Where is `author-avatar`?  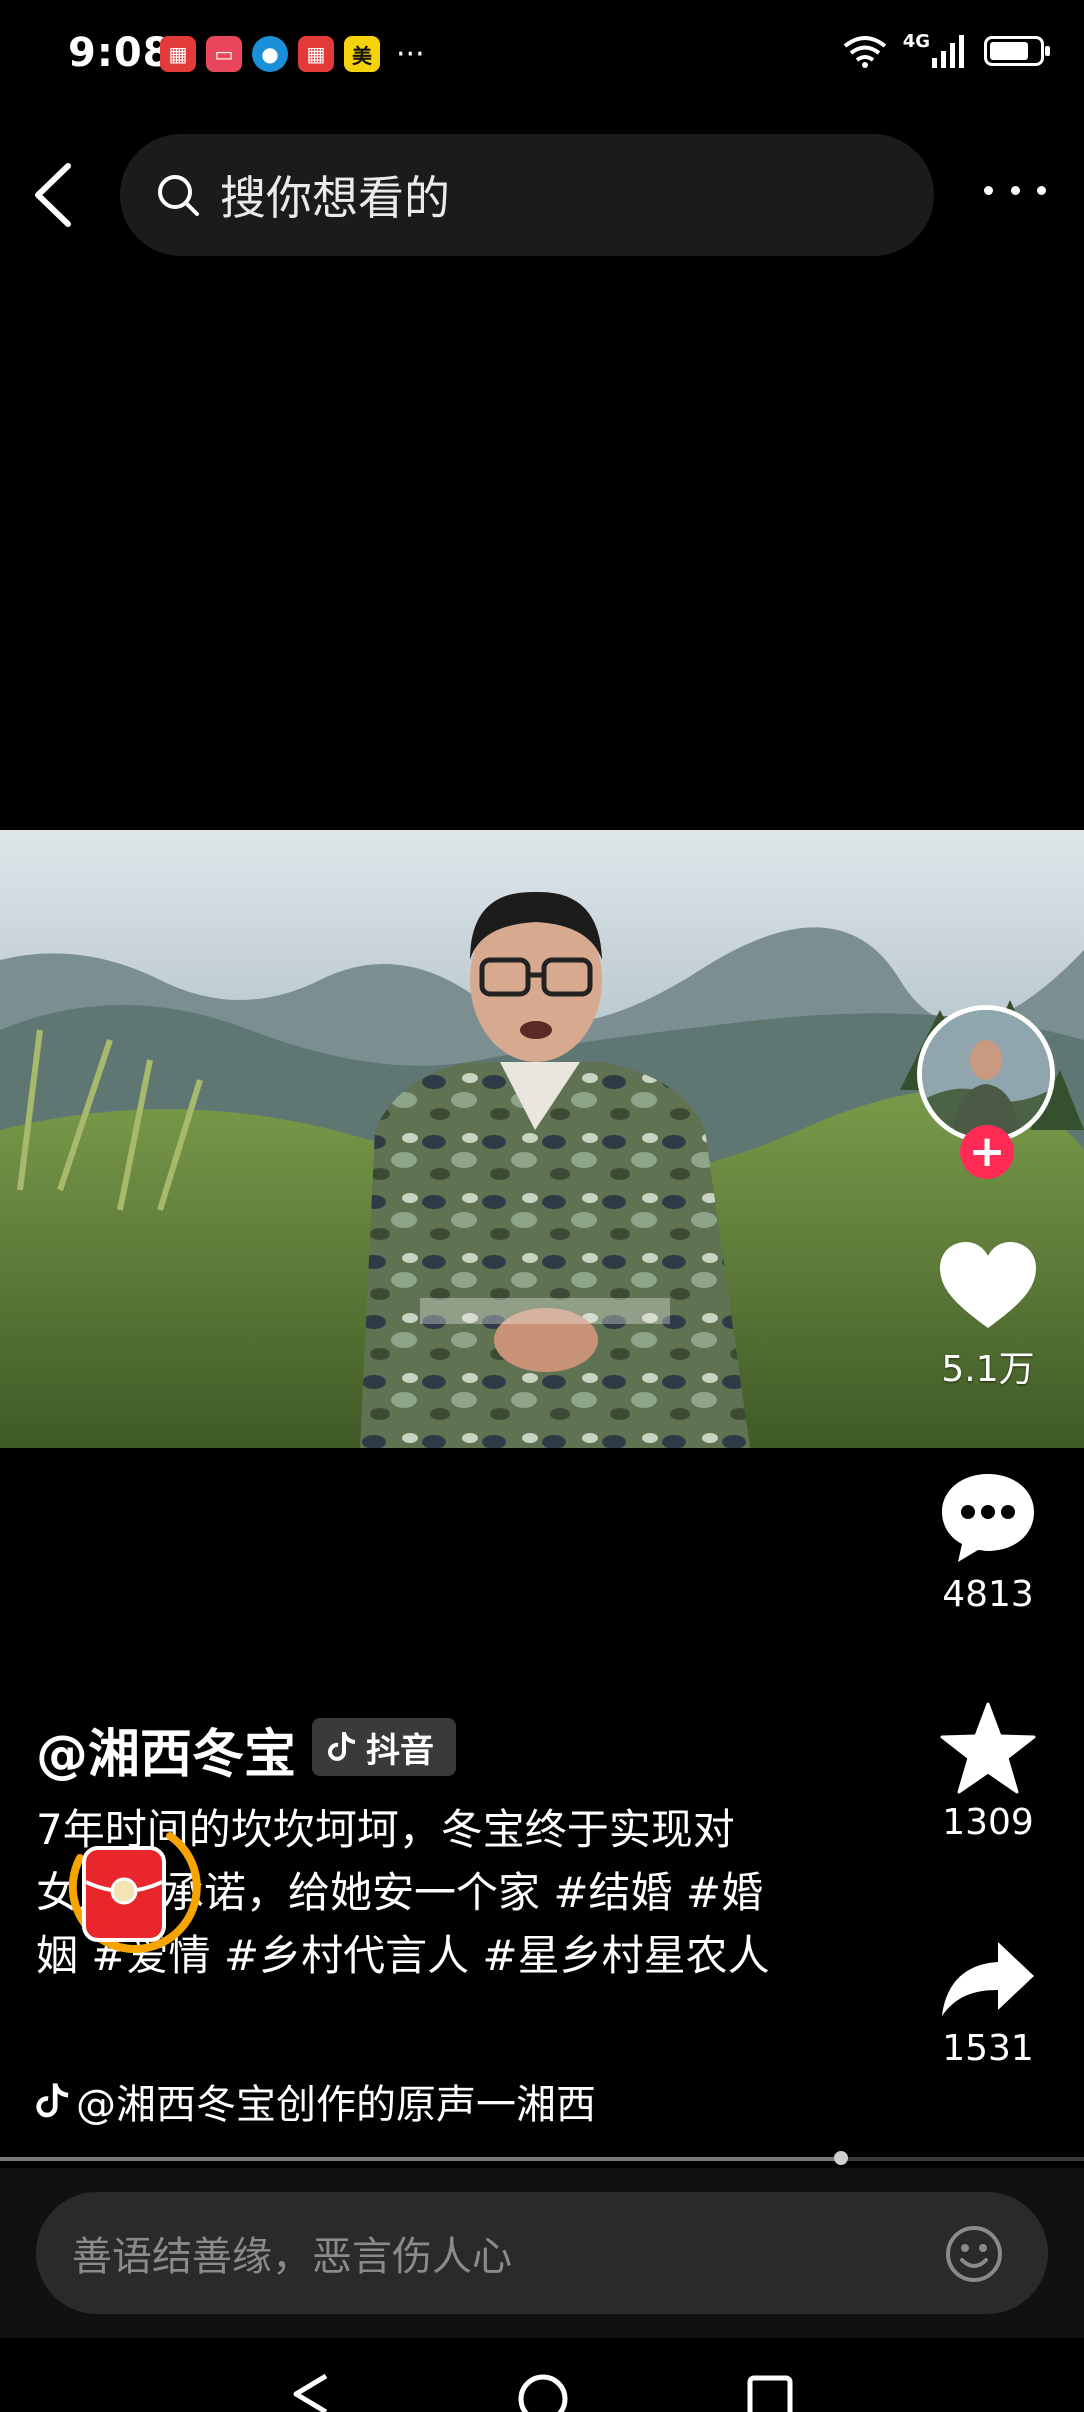
author-avatar is located at coordinates (986, 1074).